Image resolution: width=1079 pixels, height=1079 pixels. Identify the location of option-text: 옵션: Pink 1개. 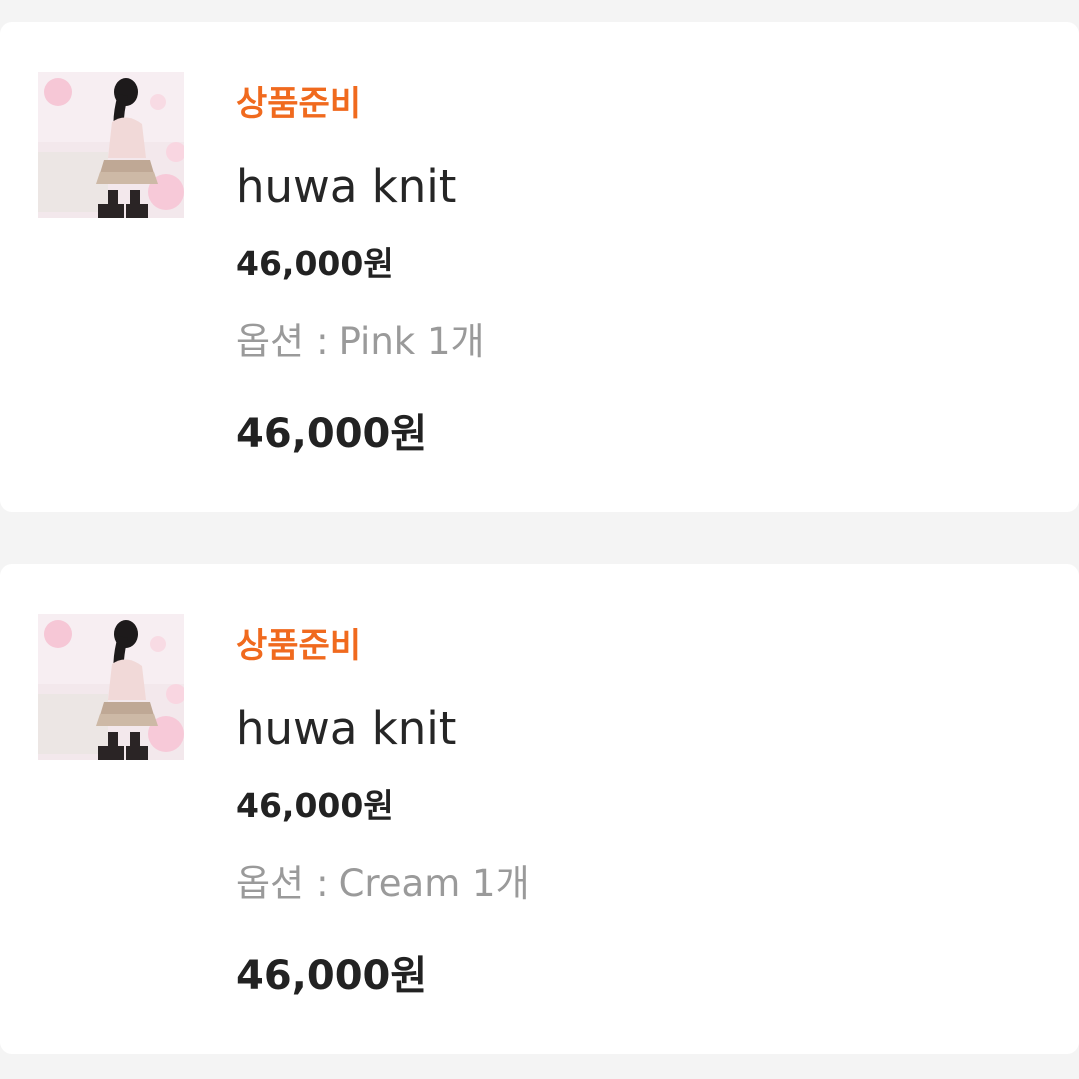
(360, 342).